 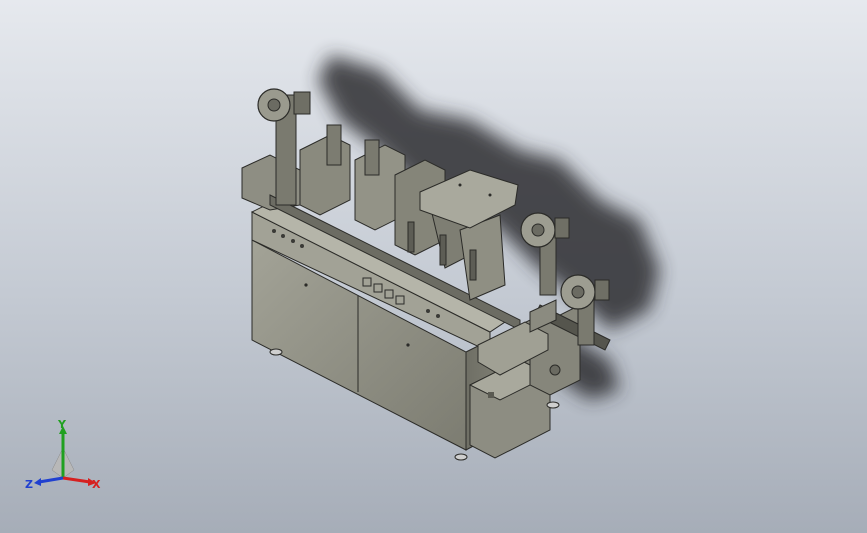 I want to click on x-axis-label: X, so click(x=96, y=484).